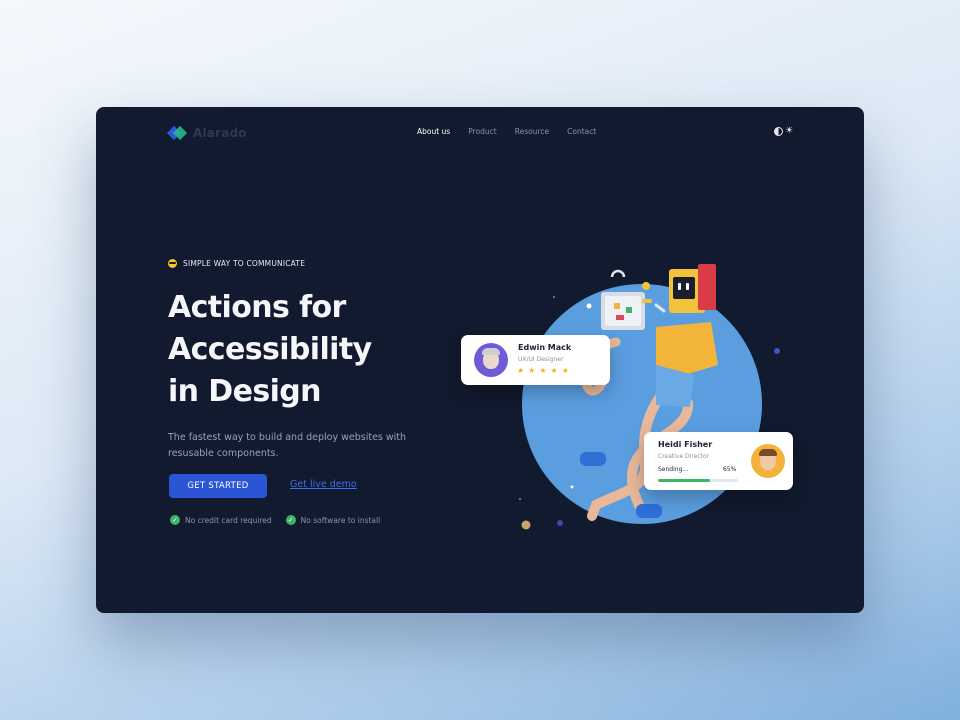  What do you see at coordinates (684, 456) in the screenshot?
I see `profile-role: Creative Director` at bounding box center [684, 456].